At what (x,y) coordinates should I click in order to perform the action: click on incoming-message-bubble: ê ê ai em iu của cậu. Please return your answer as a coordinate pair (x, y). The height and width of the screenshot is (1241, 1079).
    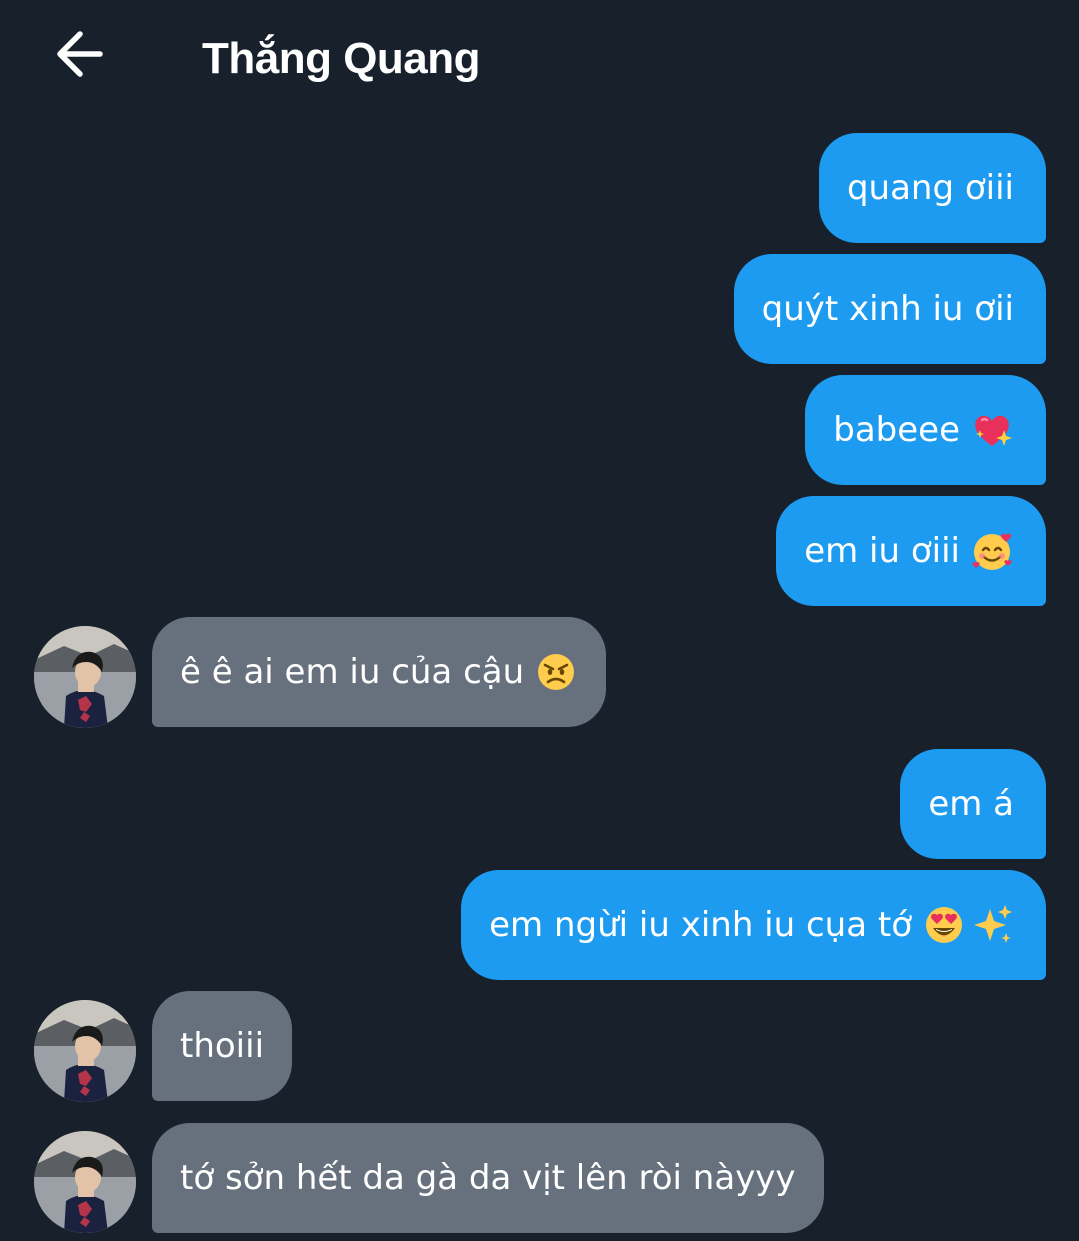
    Looking at the image, I should click on (379, 672).